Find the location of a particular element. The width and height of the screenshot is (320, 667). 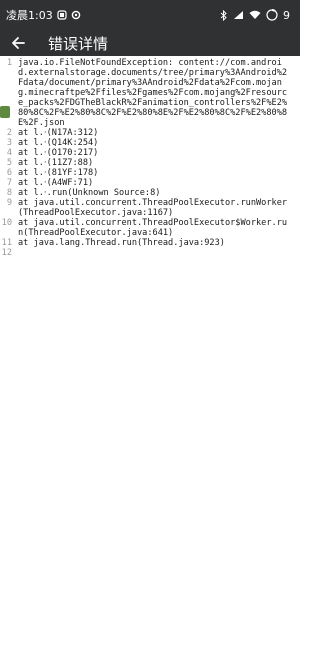

line-text: at l.‧(O170:217) is located at coordinates (58, 153).